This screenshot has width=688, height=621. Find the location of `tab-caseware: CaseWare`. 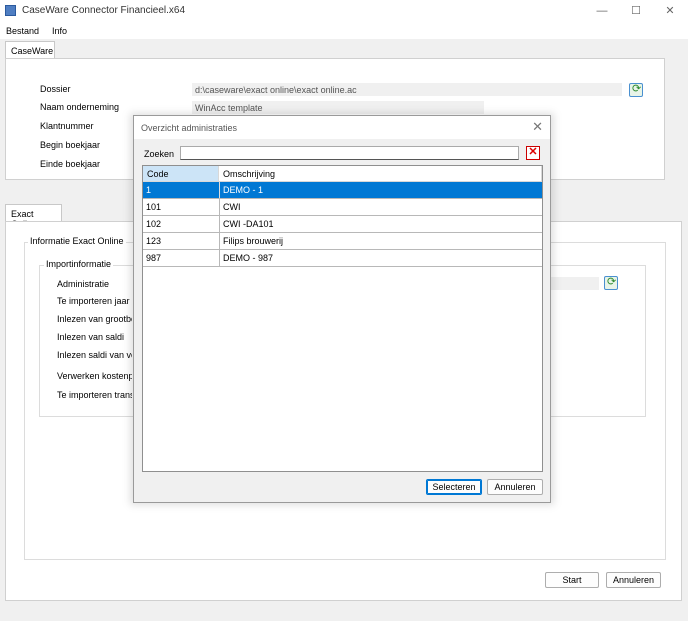

tab-caseware: CaseWare is located at coordinates (30, 50).